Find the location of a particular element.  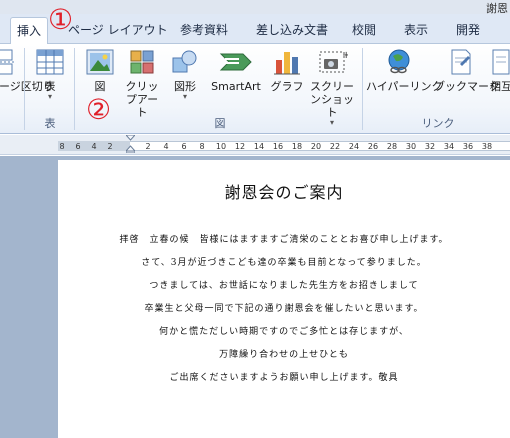

hyperlink-label: ハイパーリンク is located at coordinates (404, 86).